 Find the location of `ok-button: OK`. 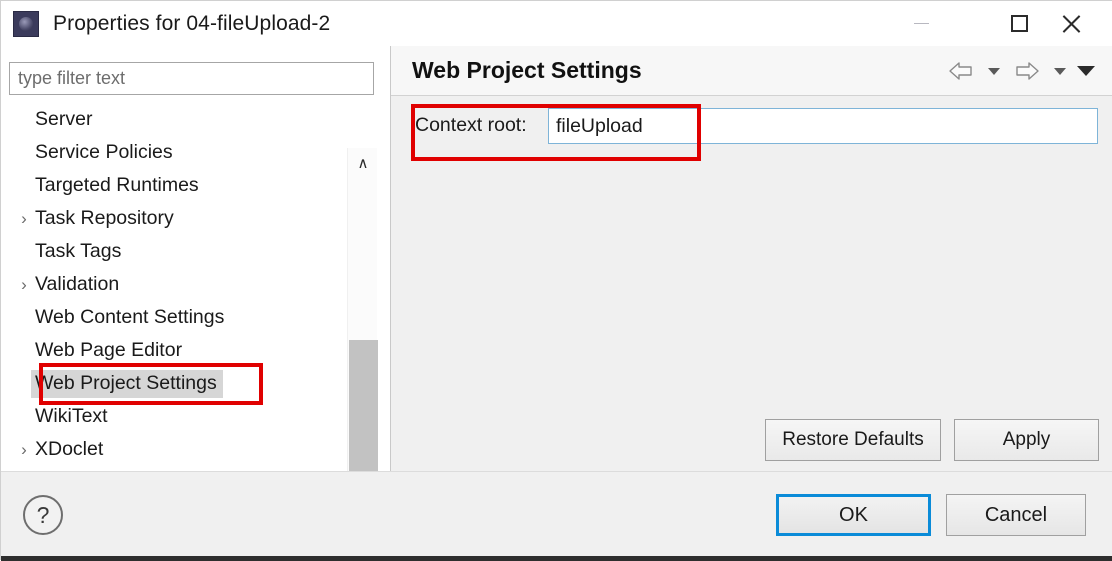

ok-button: OK is located at coordinates (853, 515).